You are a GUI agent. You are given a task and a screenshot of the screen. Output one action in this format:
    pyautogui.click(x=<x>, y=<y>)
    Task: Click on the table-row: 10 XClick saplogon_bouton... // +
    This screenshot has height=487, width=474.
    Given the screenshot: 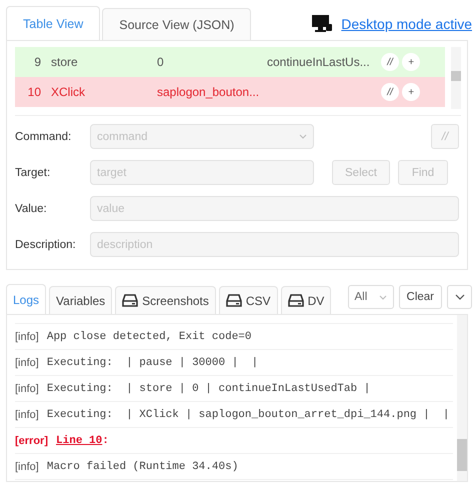 What is the action you would take?
    pyautogui.click(x=230, y=92)
    